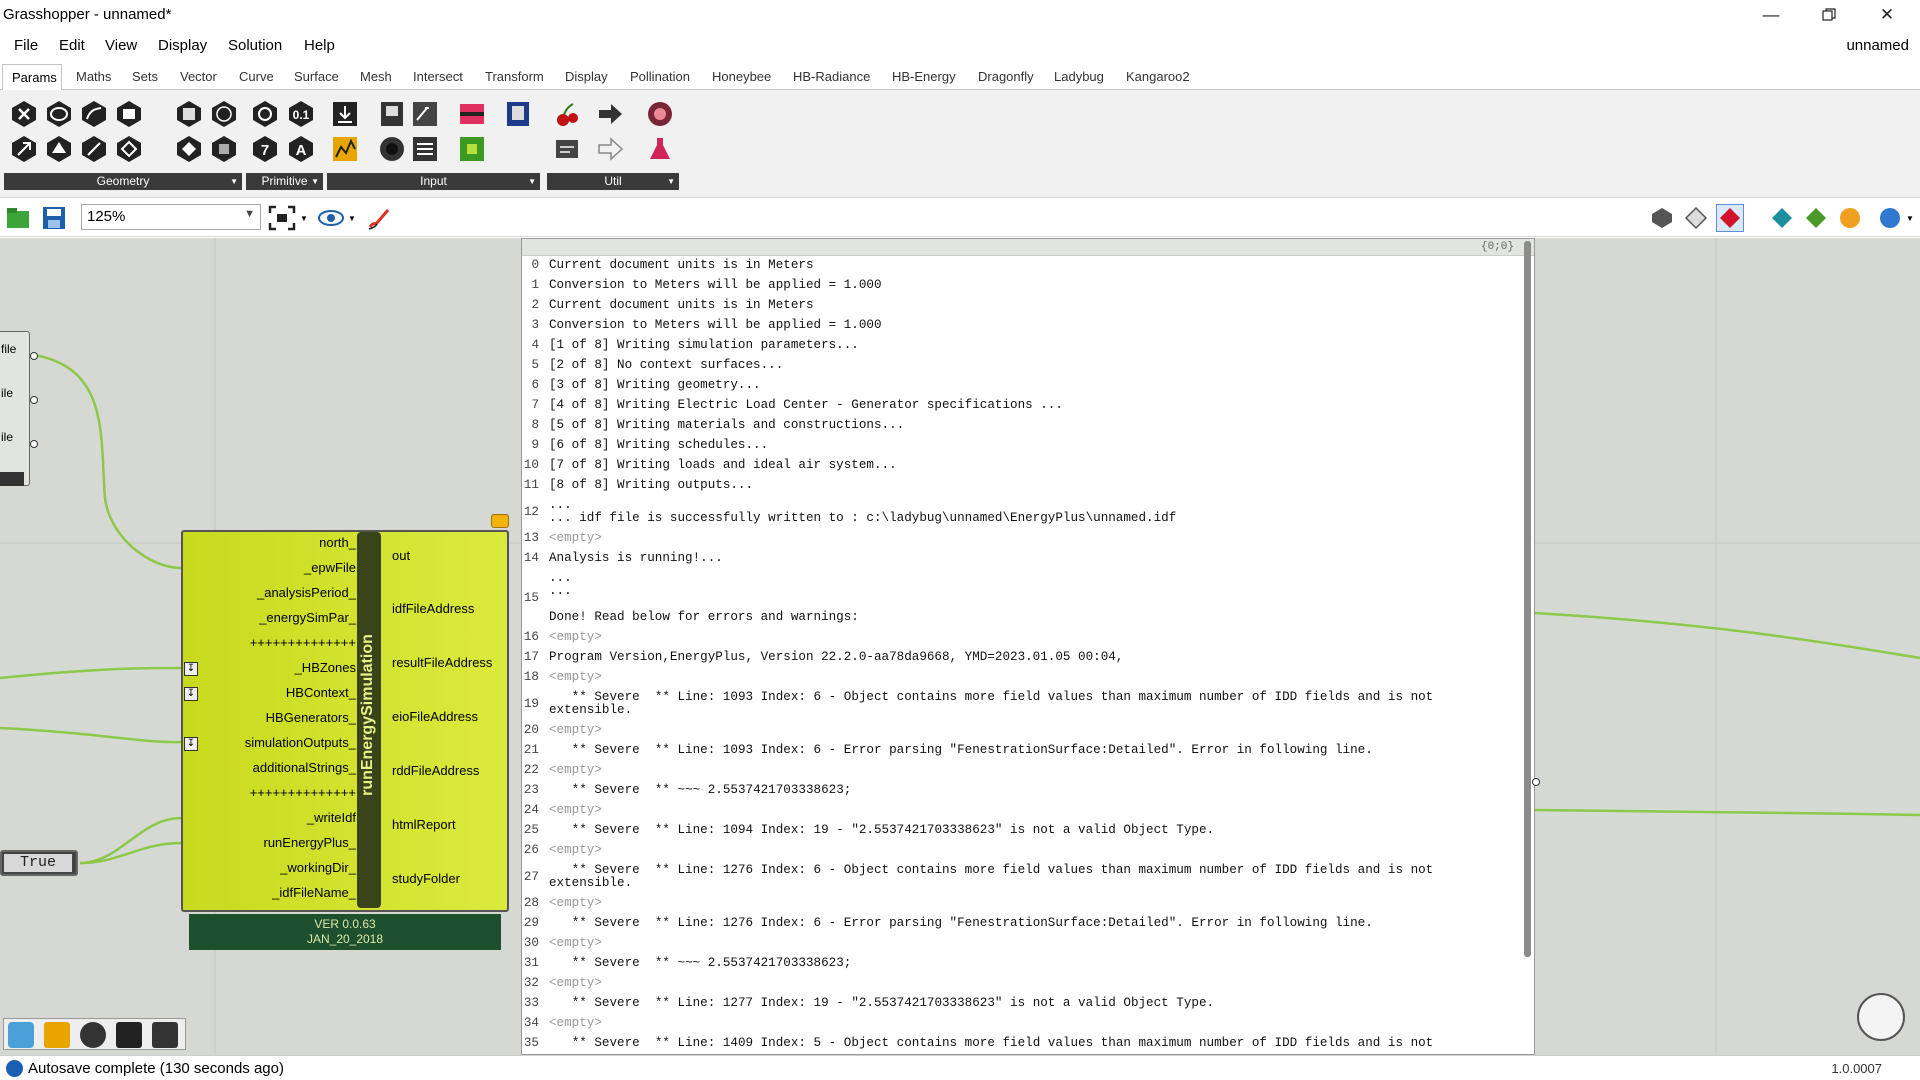  Describe the element at coordinates (310, 842) in the screenshot. I see `input-run-energyplus: runEnergyPlus_` at that location.